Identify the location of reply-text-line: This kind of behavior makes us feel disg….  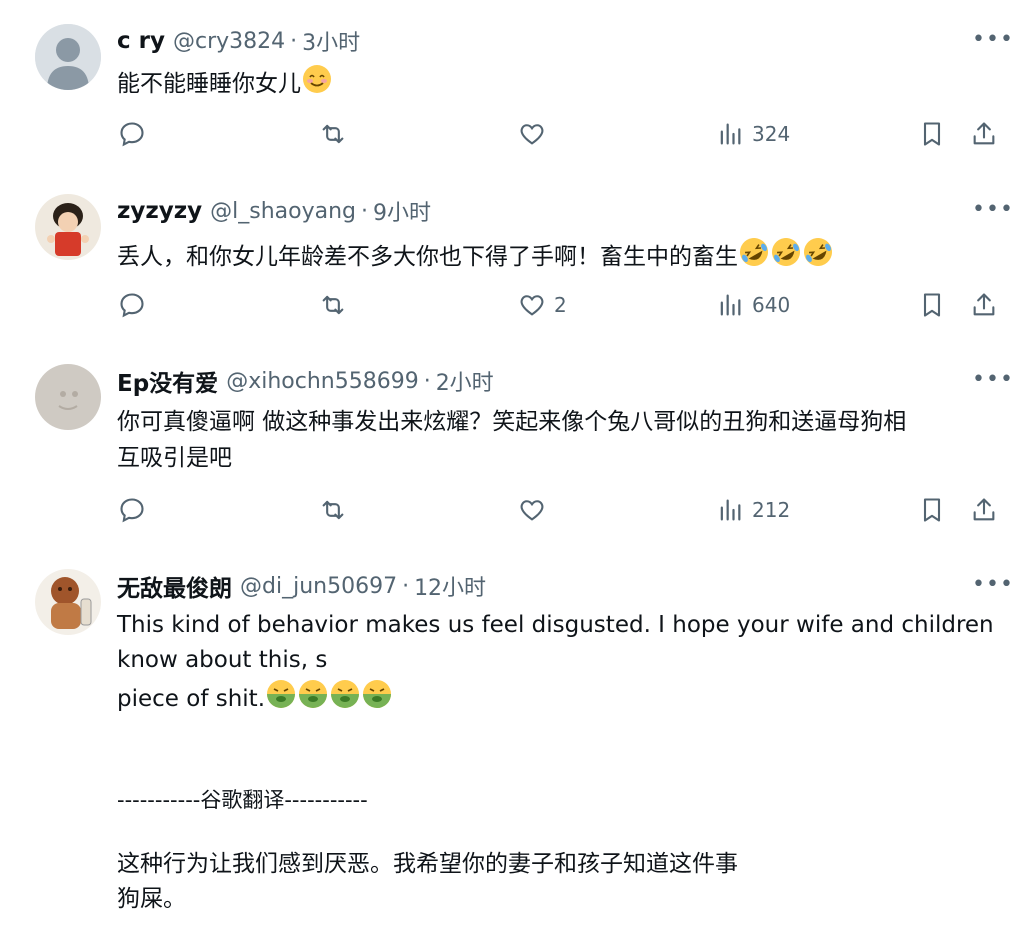
(555, 625).